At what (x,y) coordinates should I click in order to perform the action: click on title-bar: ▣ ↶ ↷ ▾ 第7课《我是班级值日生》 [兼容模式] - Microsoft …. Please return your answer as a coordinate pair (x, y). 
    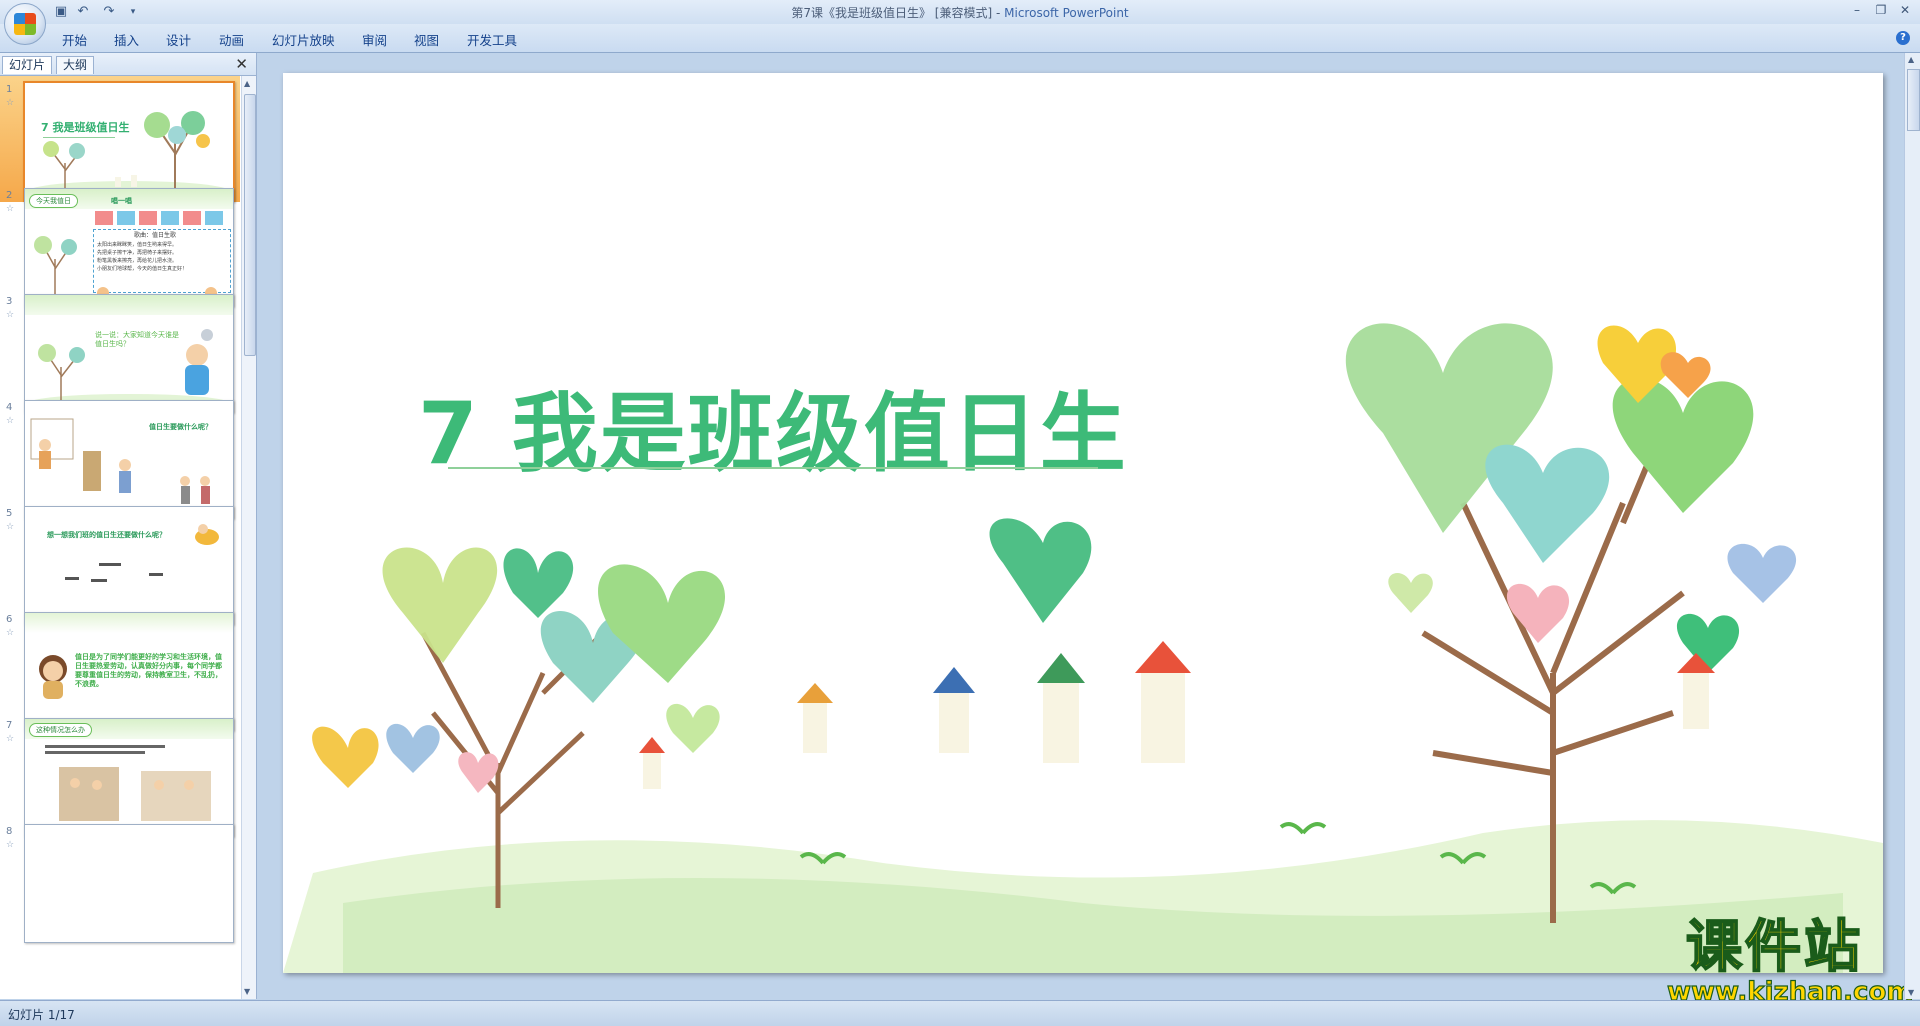
    Looking at the image, I should click on (960, 22).